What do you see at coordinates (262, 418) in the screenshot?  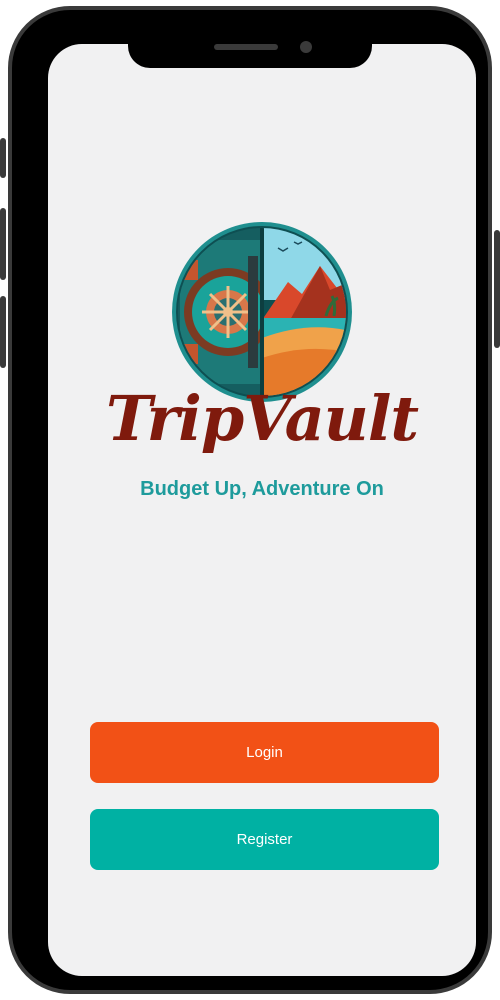 I see `app-title: TripVault` at bounding box center [262, 418].